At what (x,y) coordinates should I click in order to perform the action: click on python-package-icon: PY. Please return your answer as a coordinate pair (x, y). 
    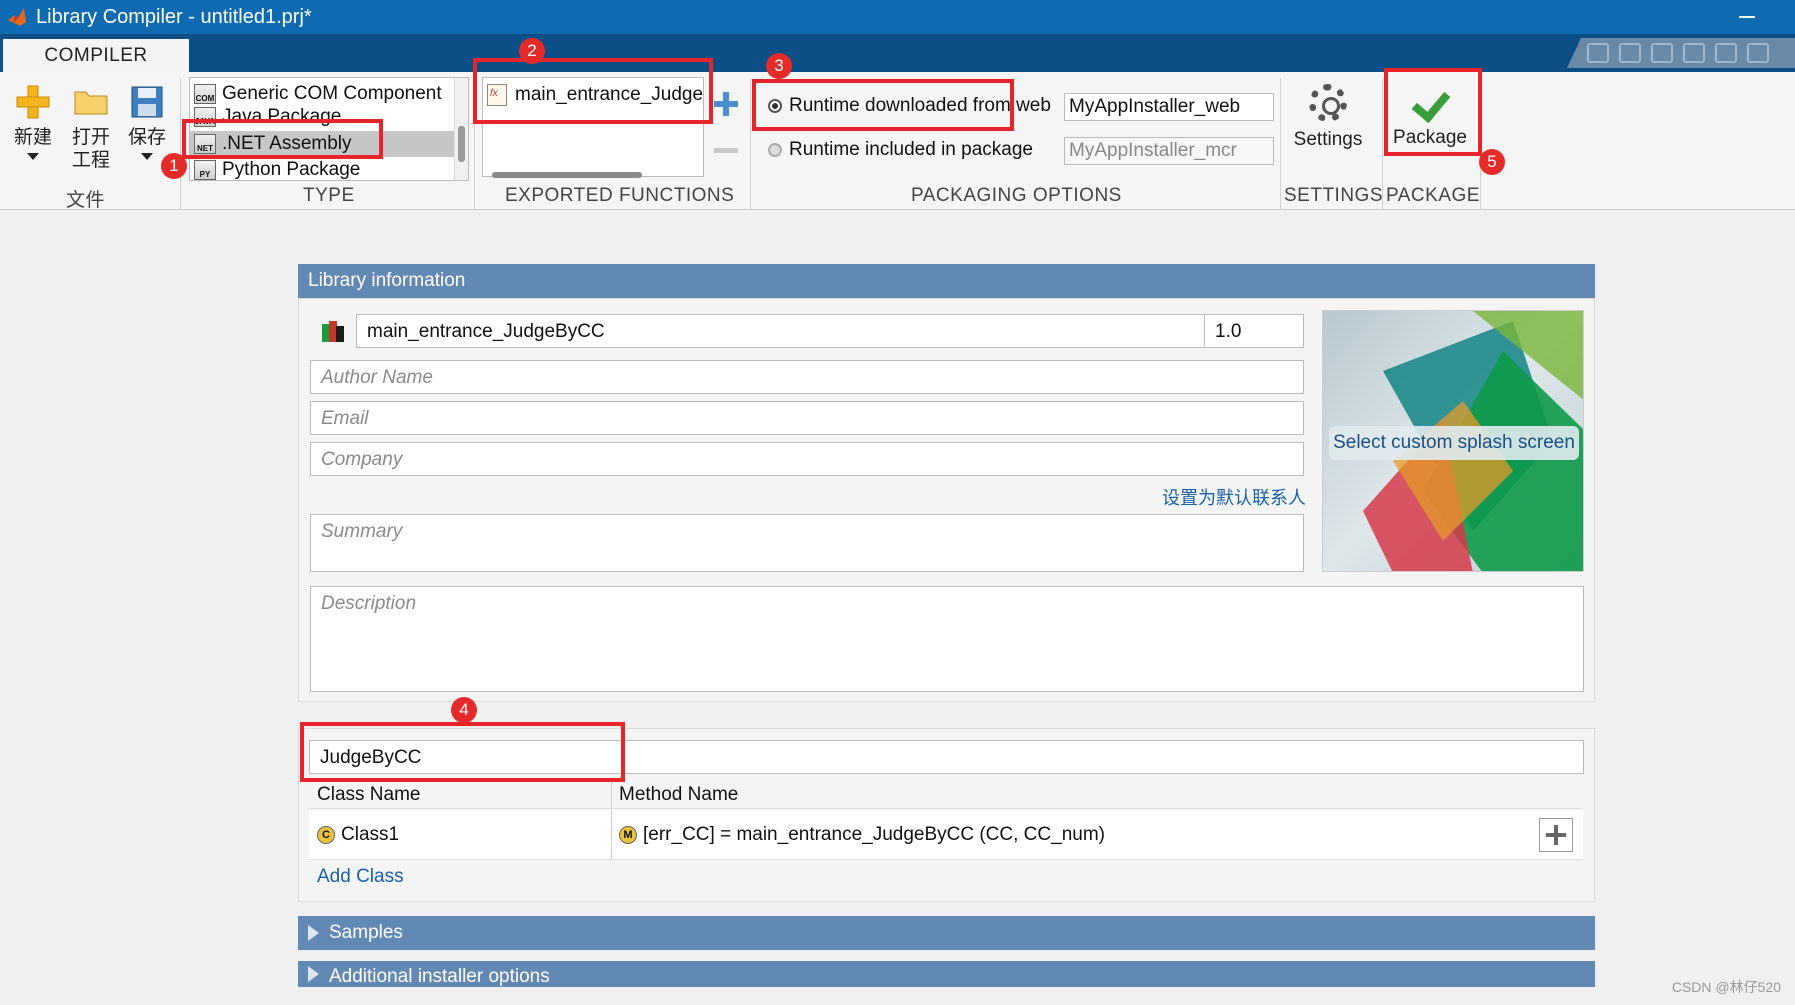
    Looking at the image, I should click on (205, 170).